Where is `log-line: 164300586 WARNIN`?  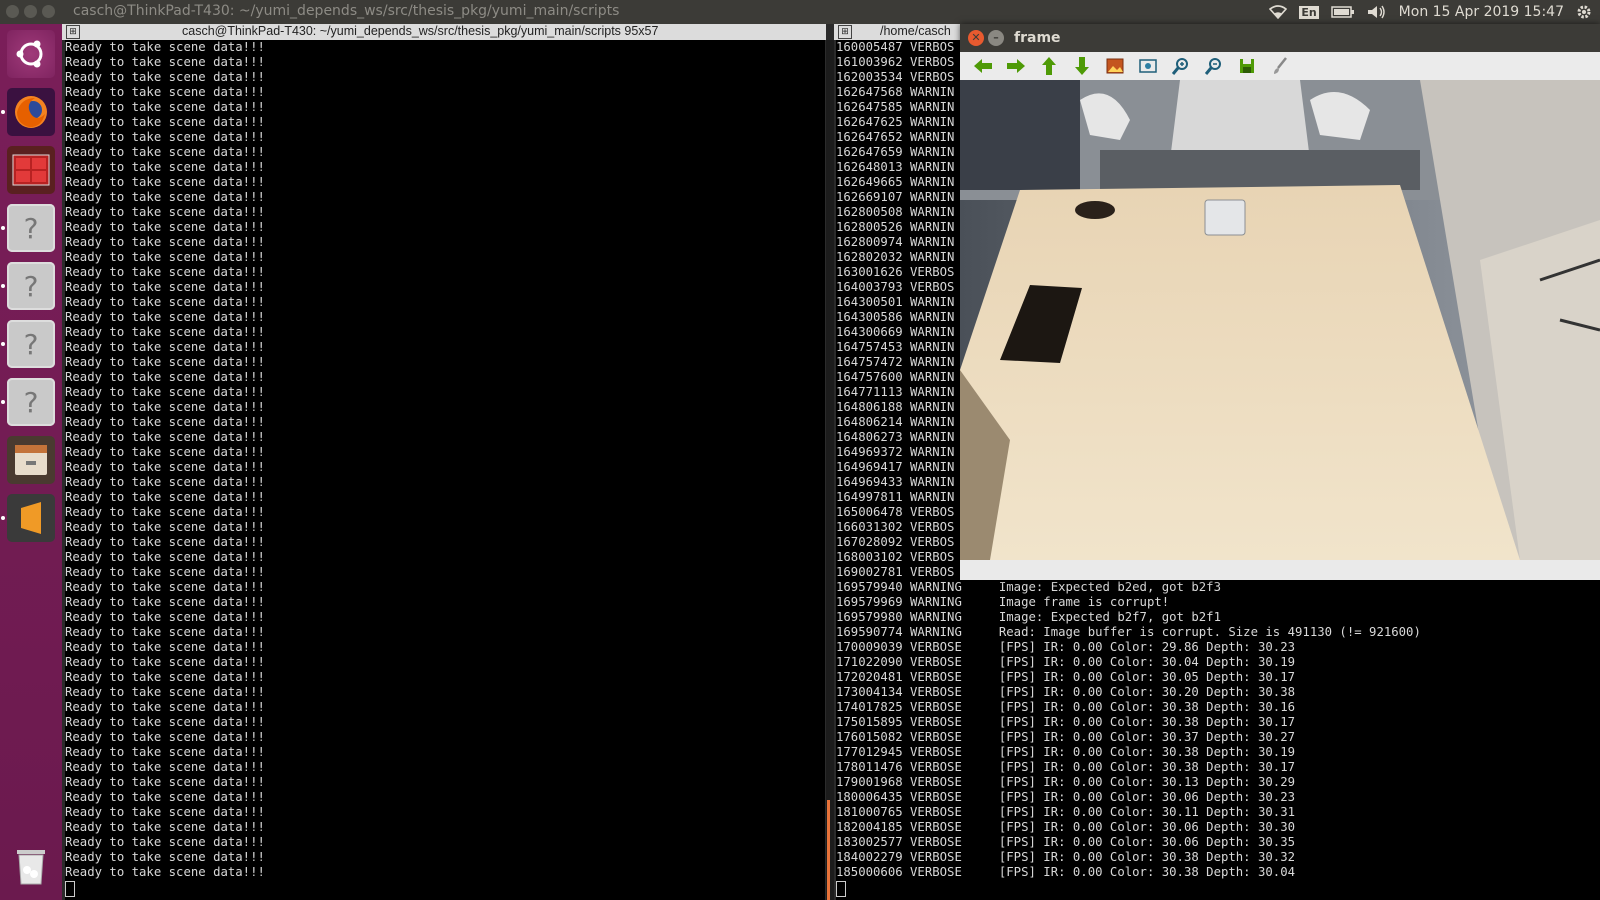 log-line: 164300586 WARNIN is located at coordinates (895, 317).